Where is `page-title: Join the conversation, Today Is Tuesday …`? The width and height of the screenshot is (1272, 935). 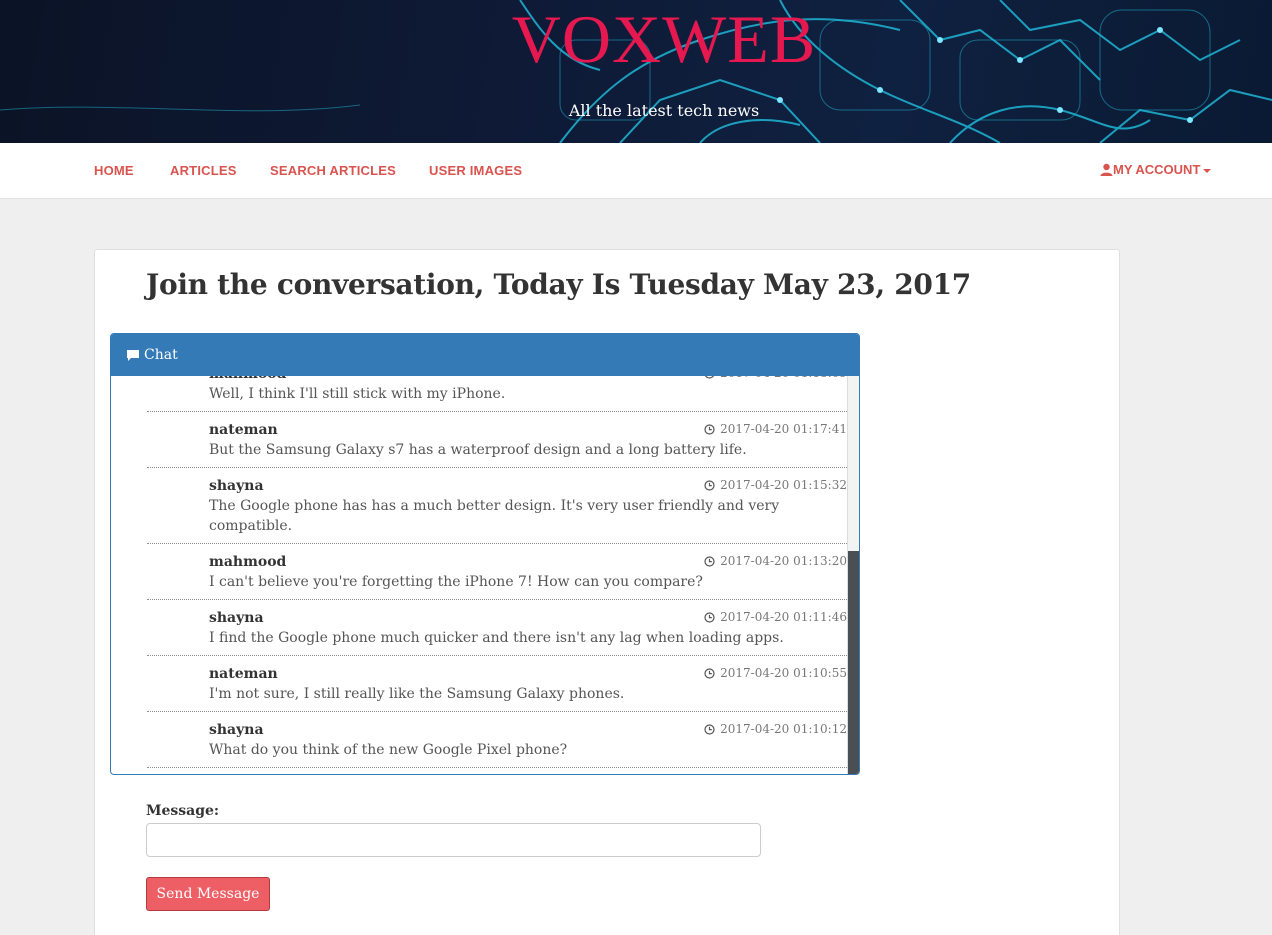
page-title: Join the conversation, Today Is Tuesday … is located at coordinates (558, 284).